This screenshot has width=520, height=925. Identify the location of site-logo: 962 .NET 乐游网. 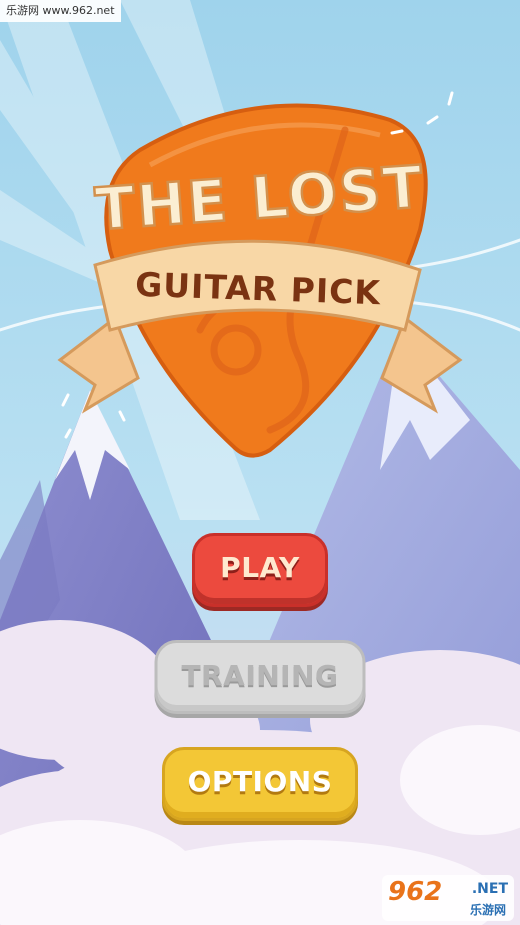
(448, 898).